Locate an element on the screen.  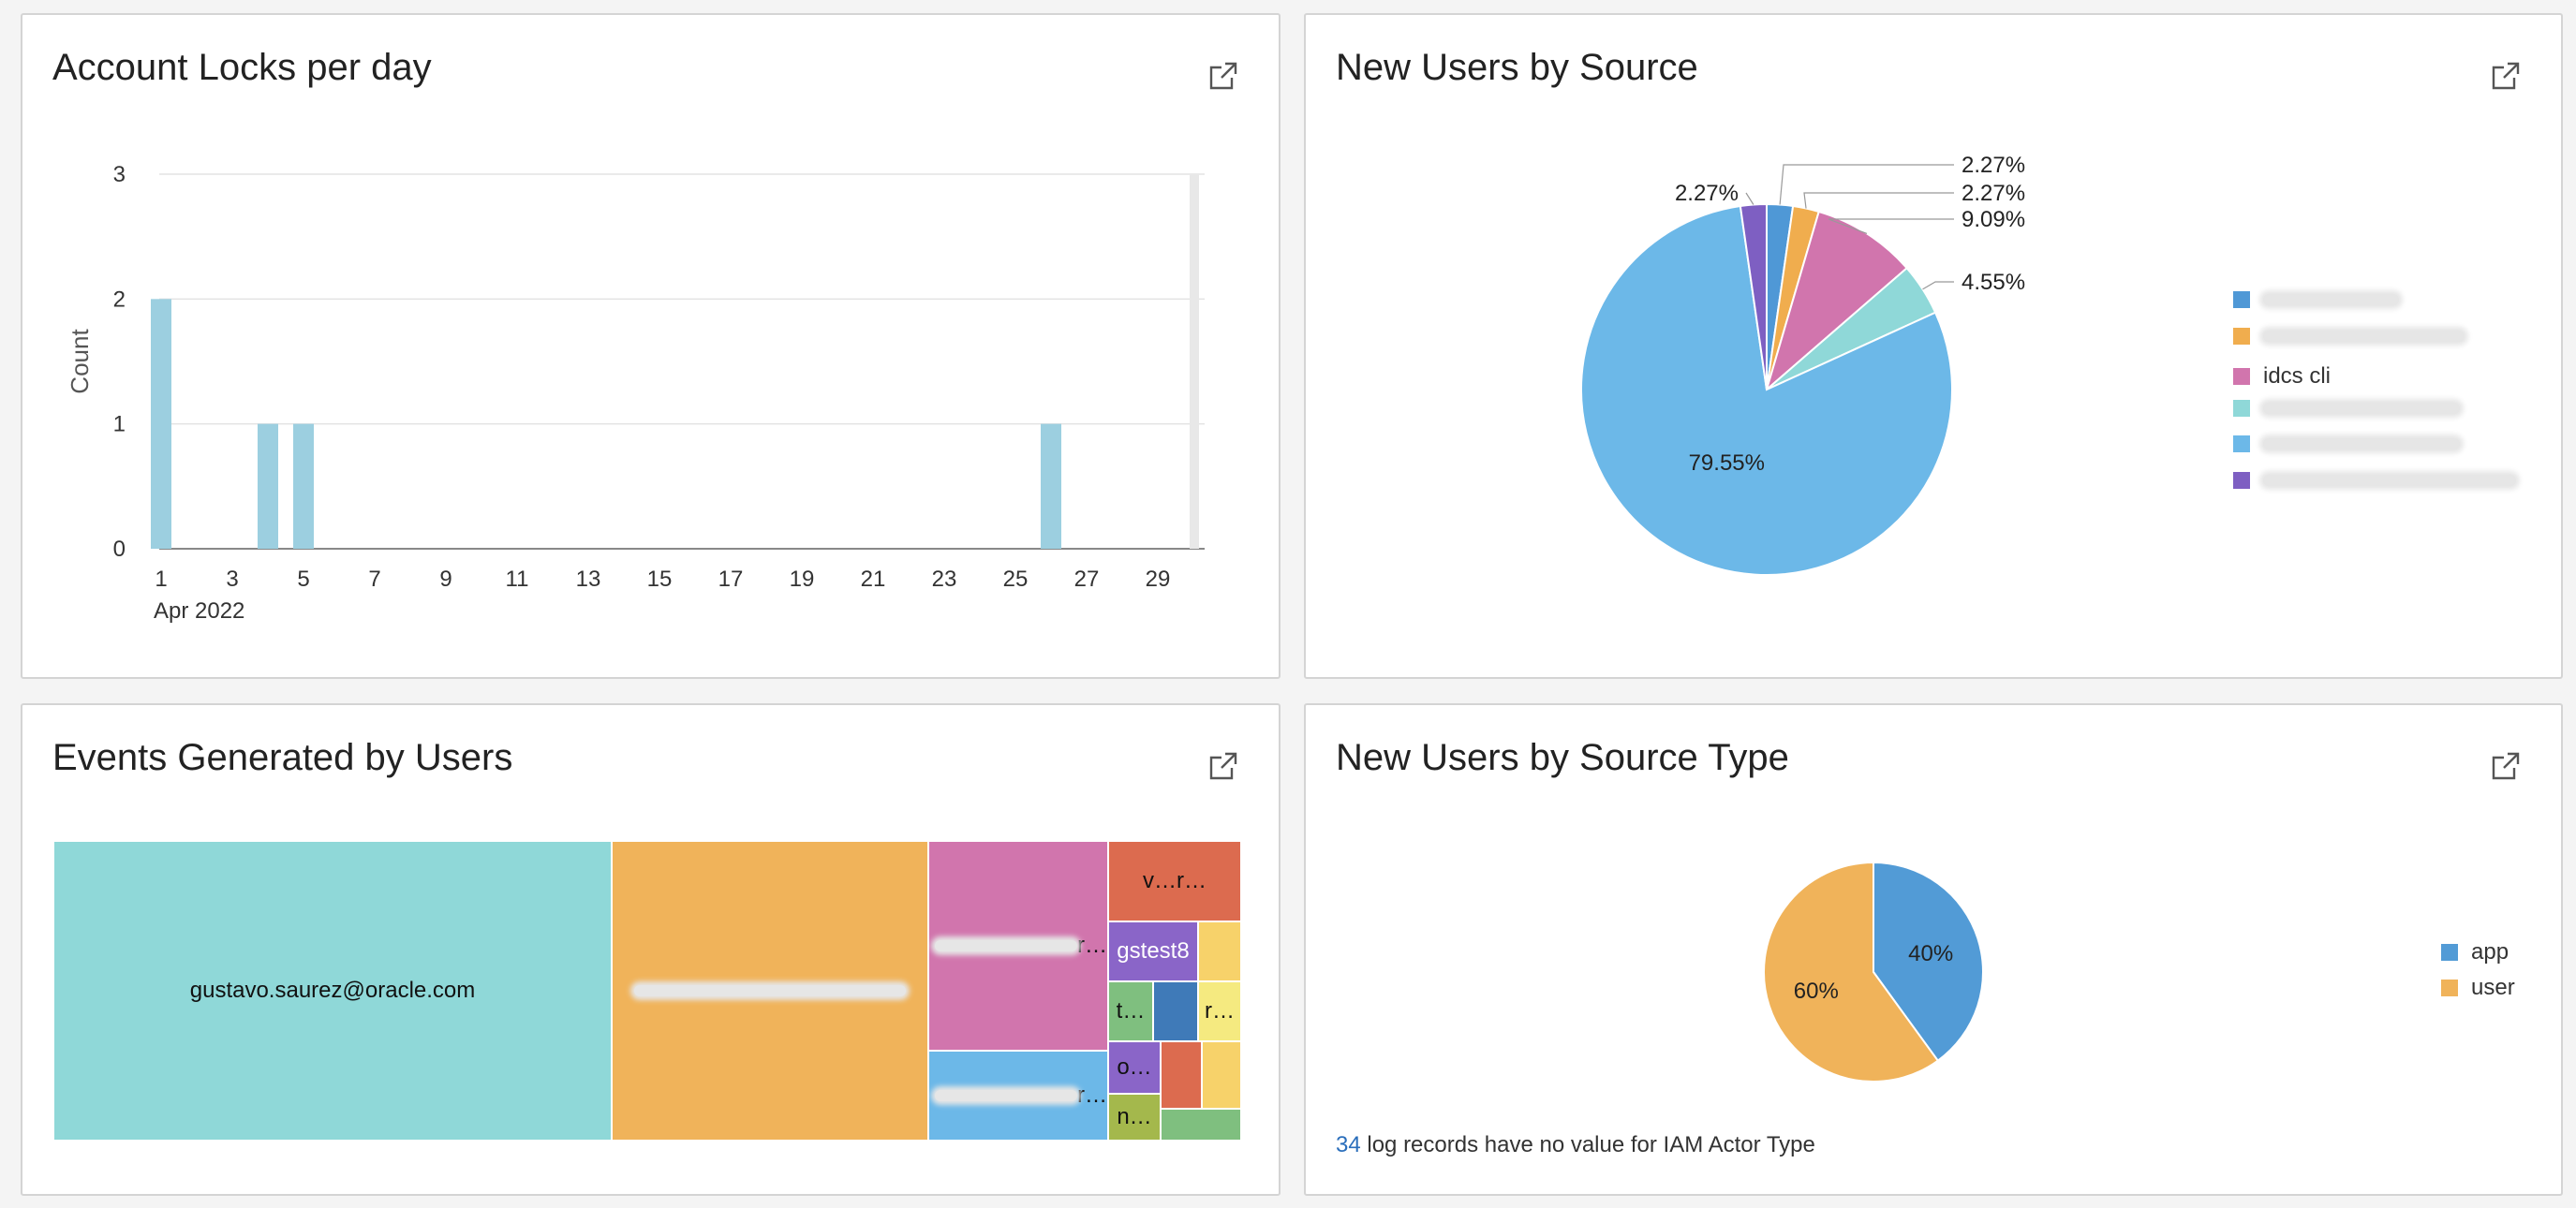
y-tick-label: 0 is located at coordinates (120, 550).